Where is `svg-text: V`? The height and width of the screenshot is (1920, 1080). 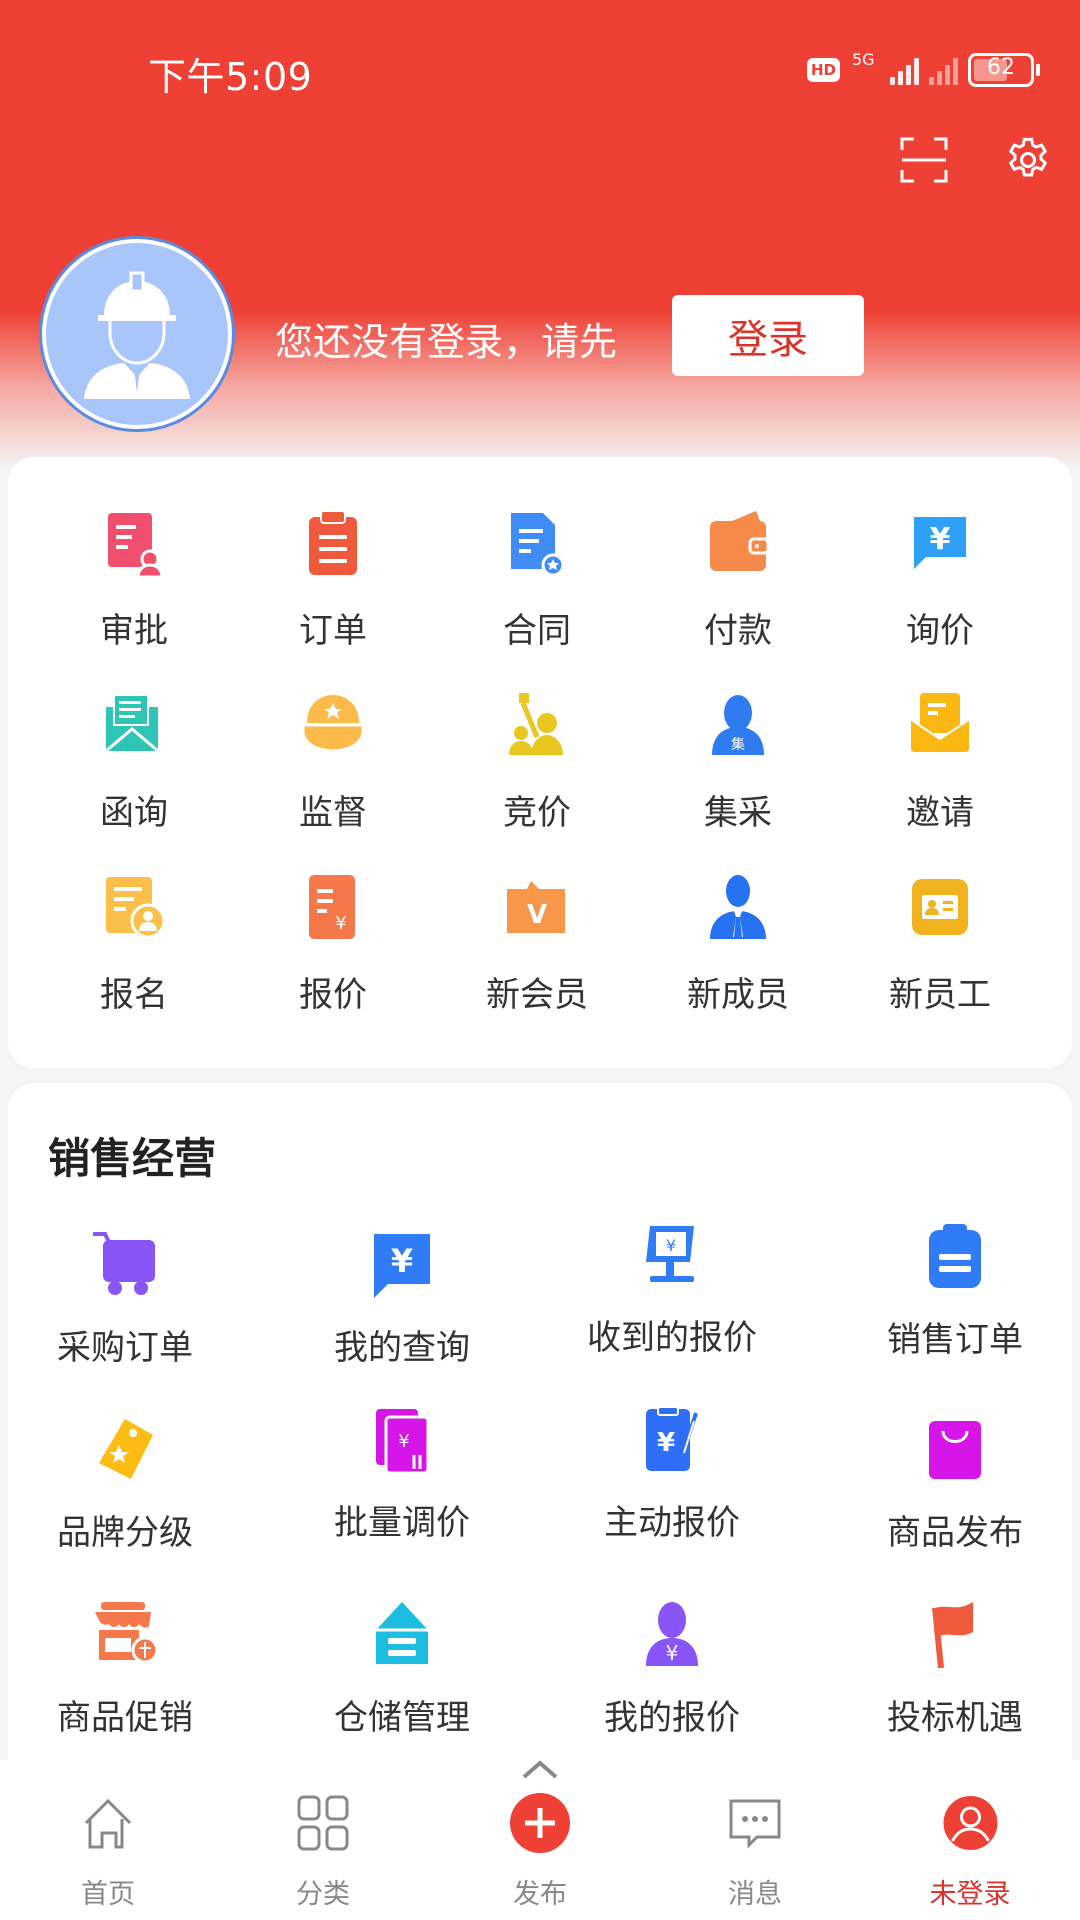
svg-text: V is located at coordinates (537, 915).